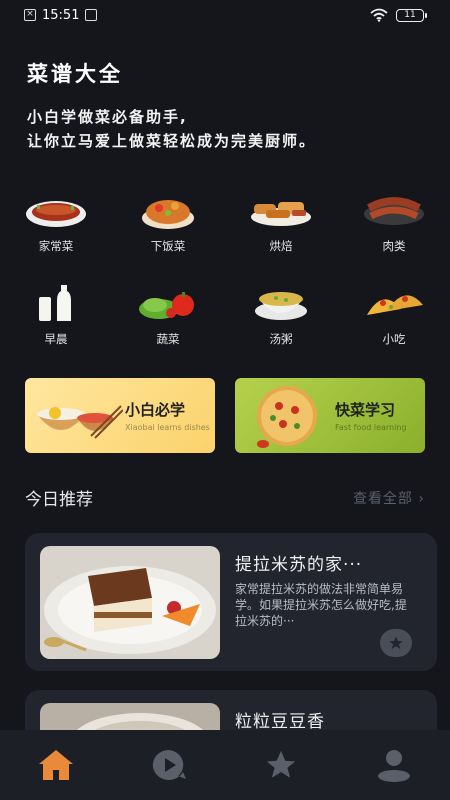  I want to click on taco-icon, so click(394, 303).